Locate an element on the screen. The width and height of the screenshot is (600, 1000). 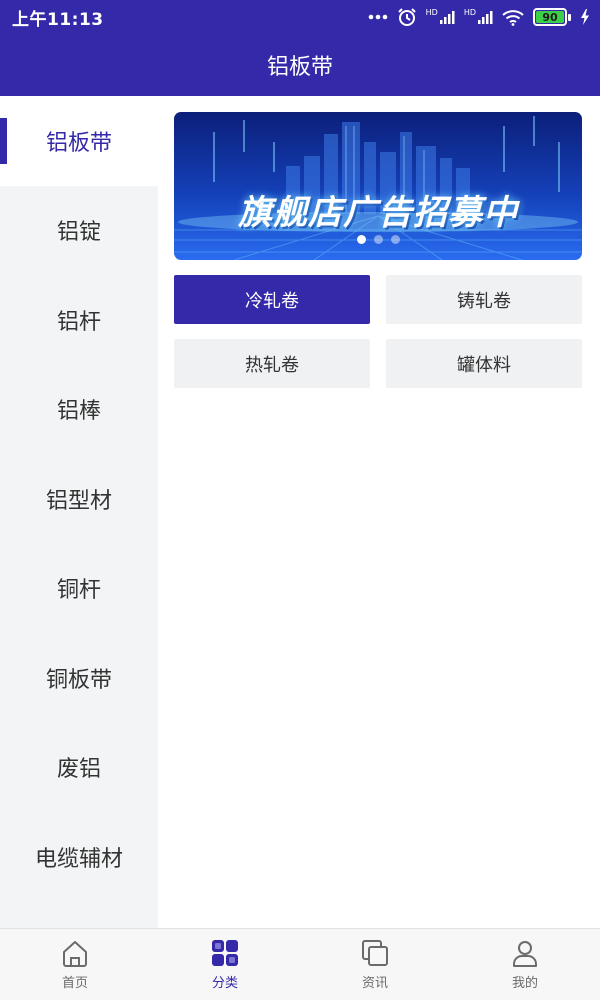
battery-icon: 90 is located at coordinates (552, 17).